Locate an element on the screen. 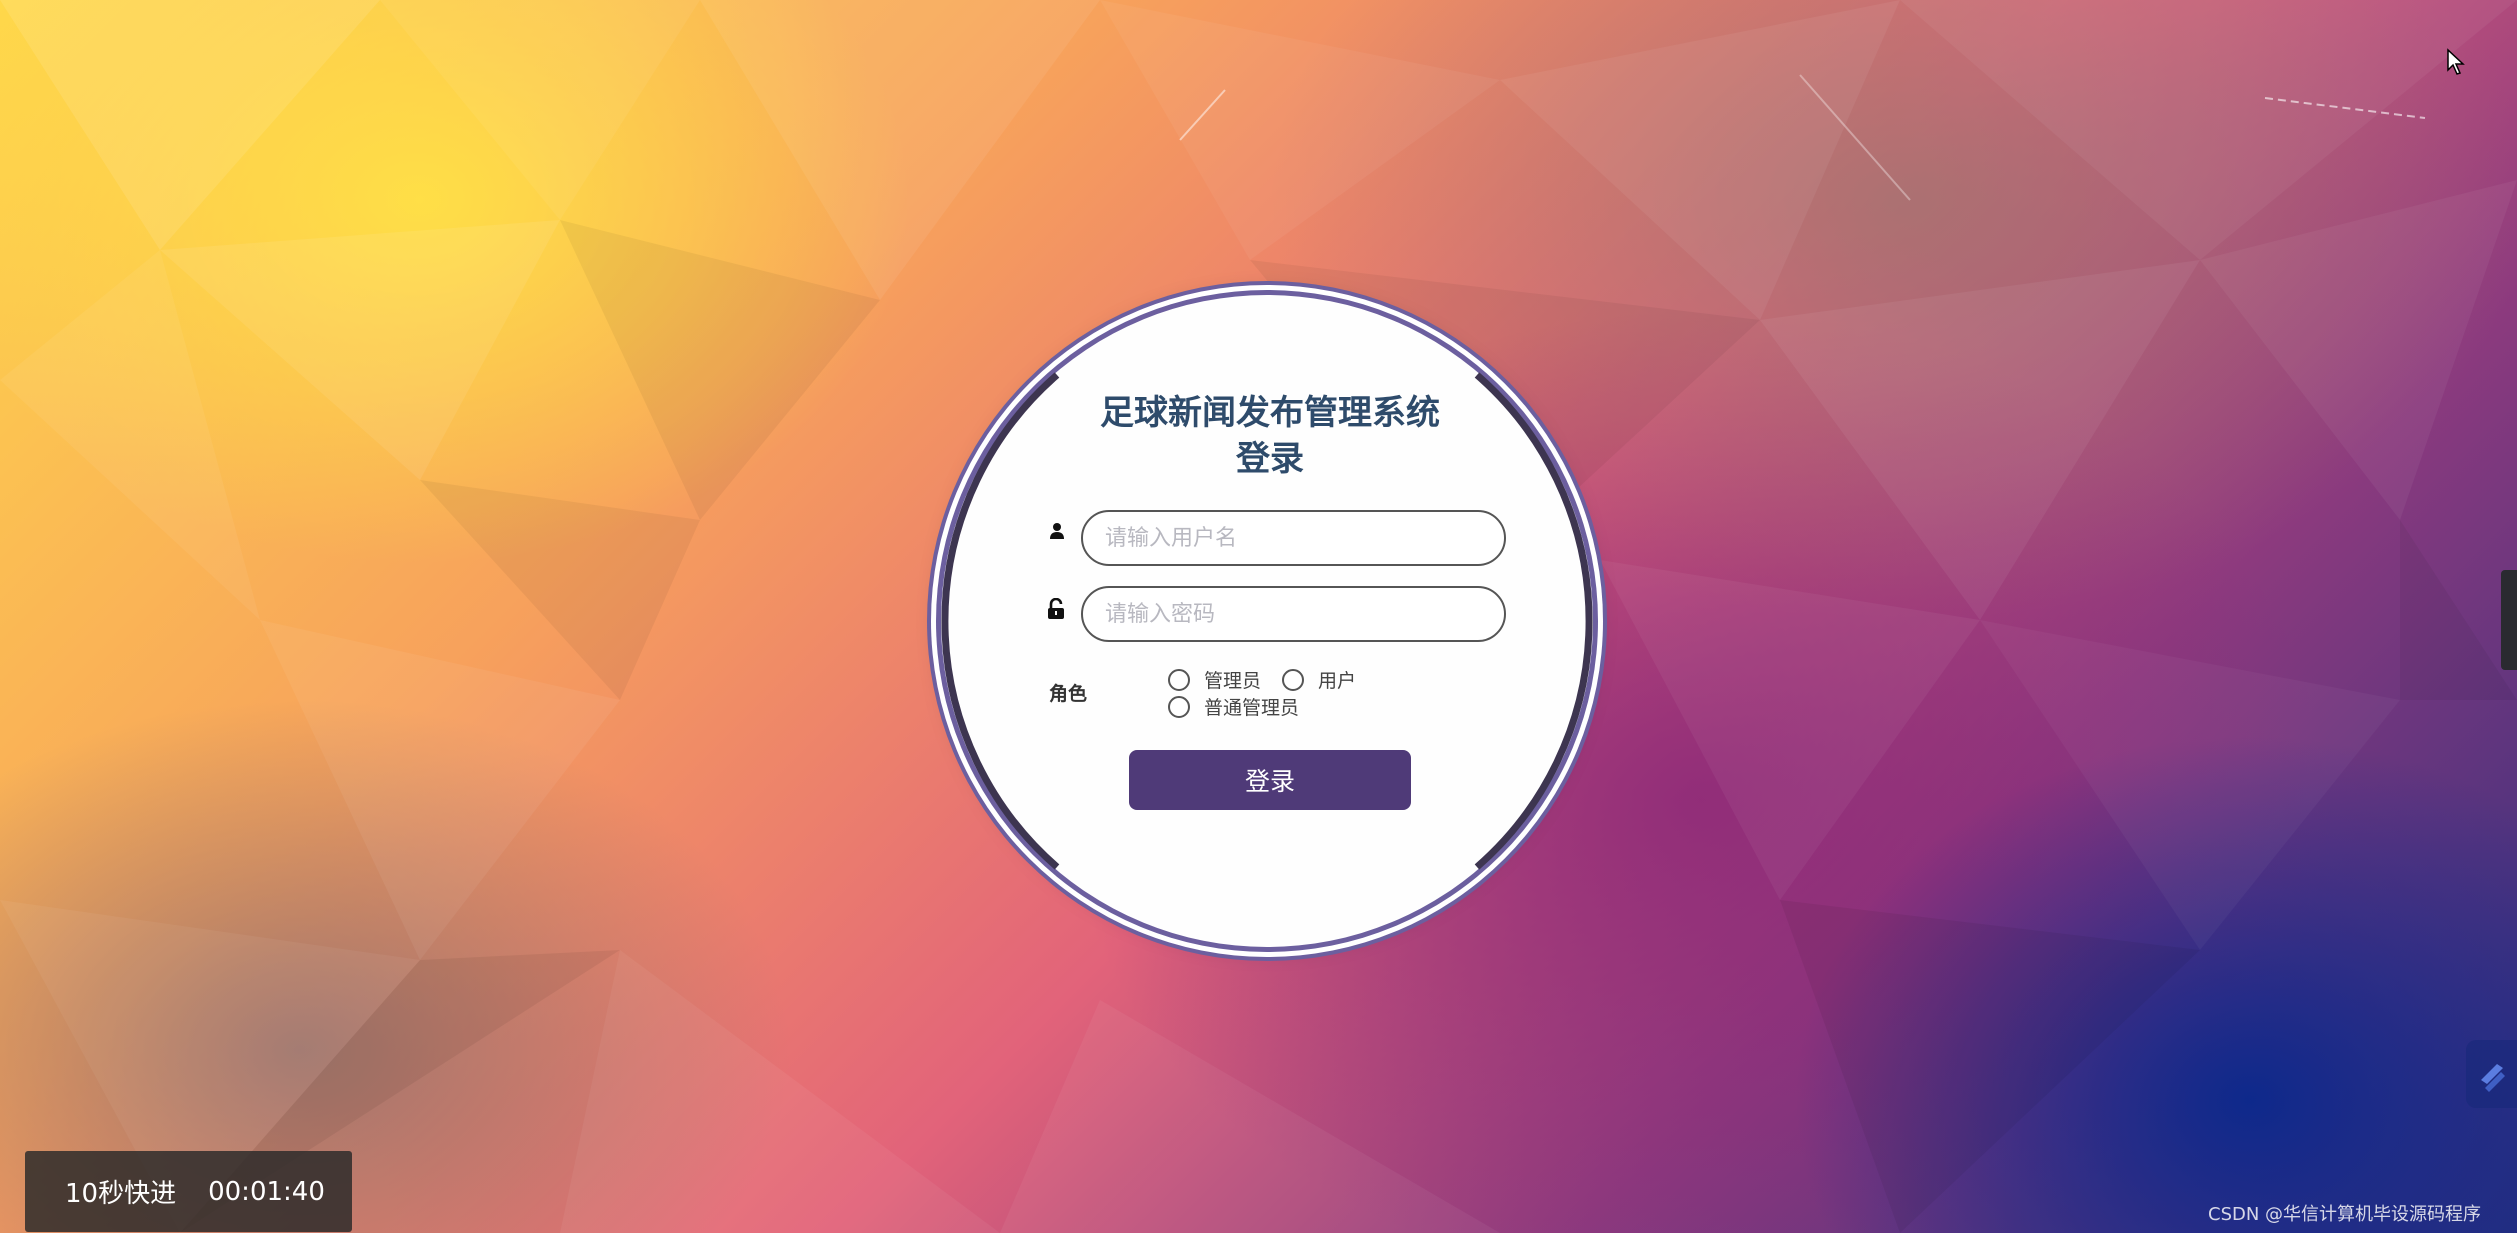 The height and width of the screenshot is (1233, 2517). lock-icon is located at coordinates (1056, 608).